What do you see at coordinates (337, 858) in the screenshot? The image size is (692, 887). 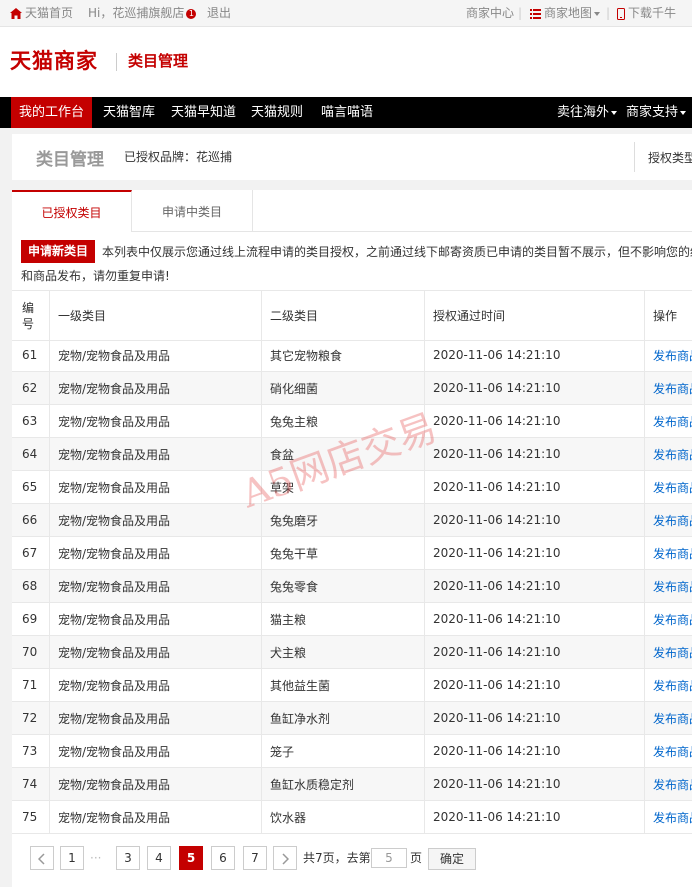 I see `total-pages-text: 共7页，去第` at bounding box center [337, 858].